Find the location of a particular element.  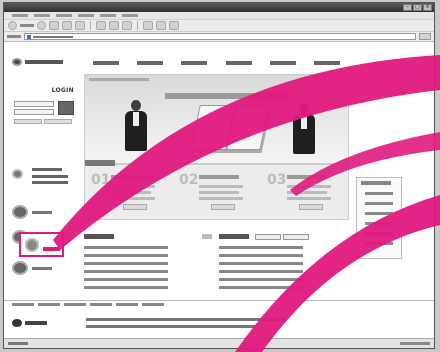

globe-icon is located at coordinates (20, 268).